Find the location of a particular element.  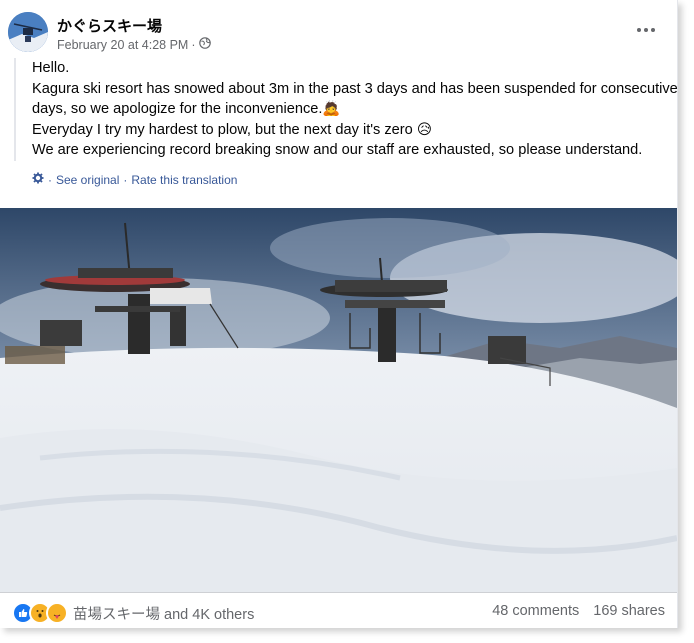

shares-count: 169 shares is located at coordinates (629, 611).